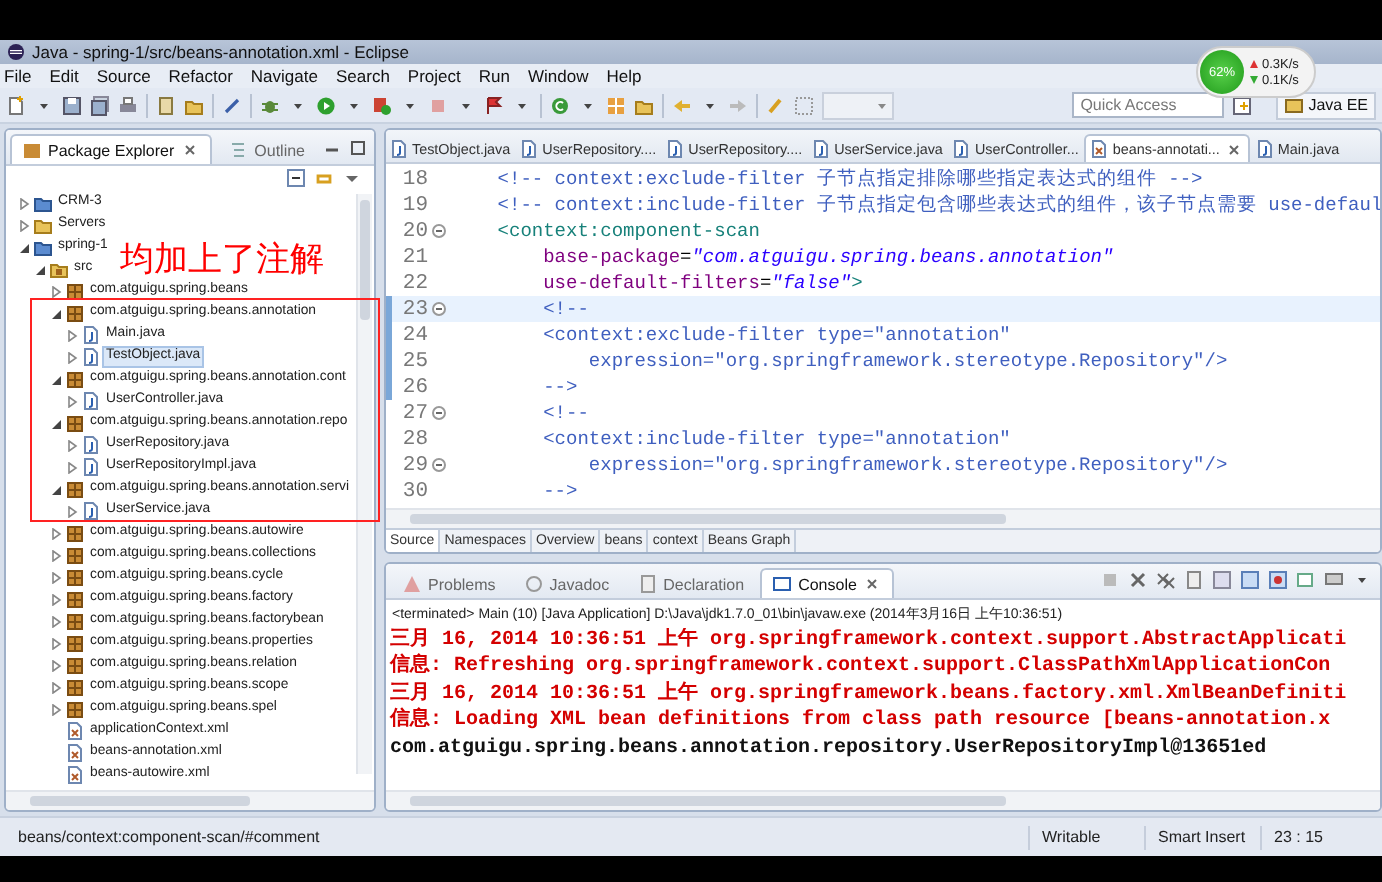 The height and width of the screenshot is (882, 1382). I want to click on maximize-icon, so click(357, 148).